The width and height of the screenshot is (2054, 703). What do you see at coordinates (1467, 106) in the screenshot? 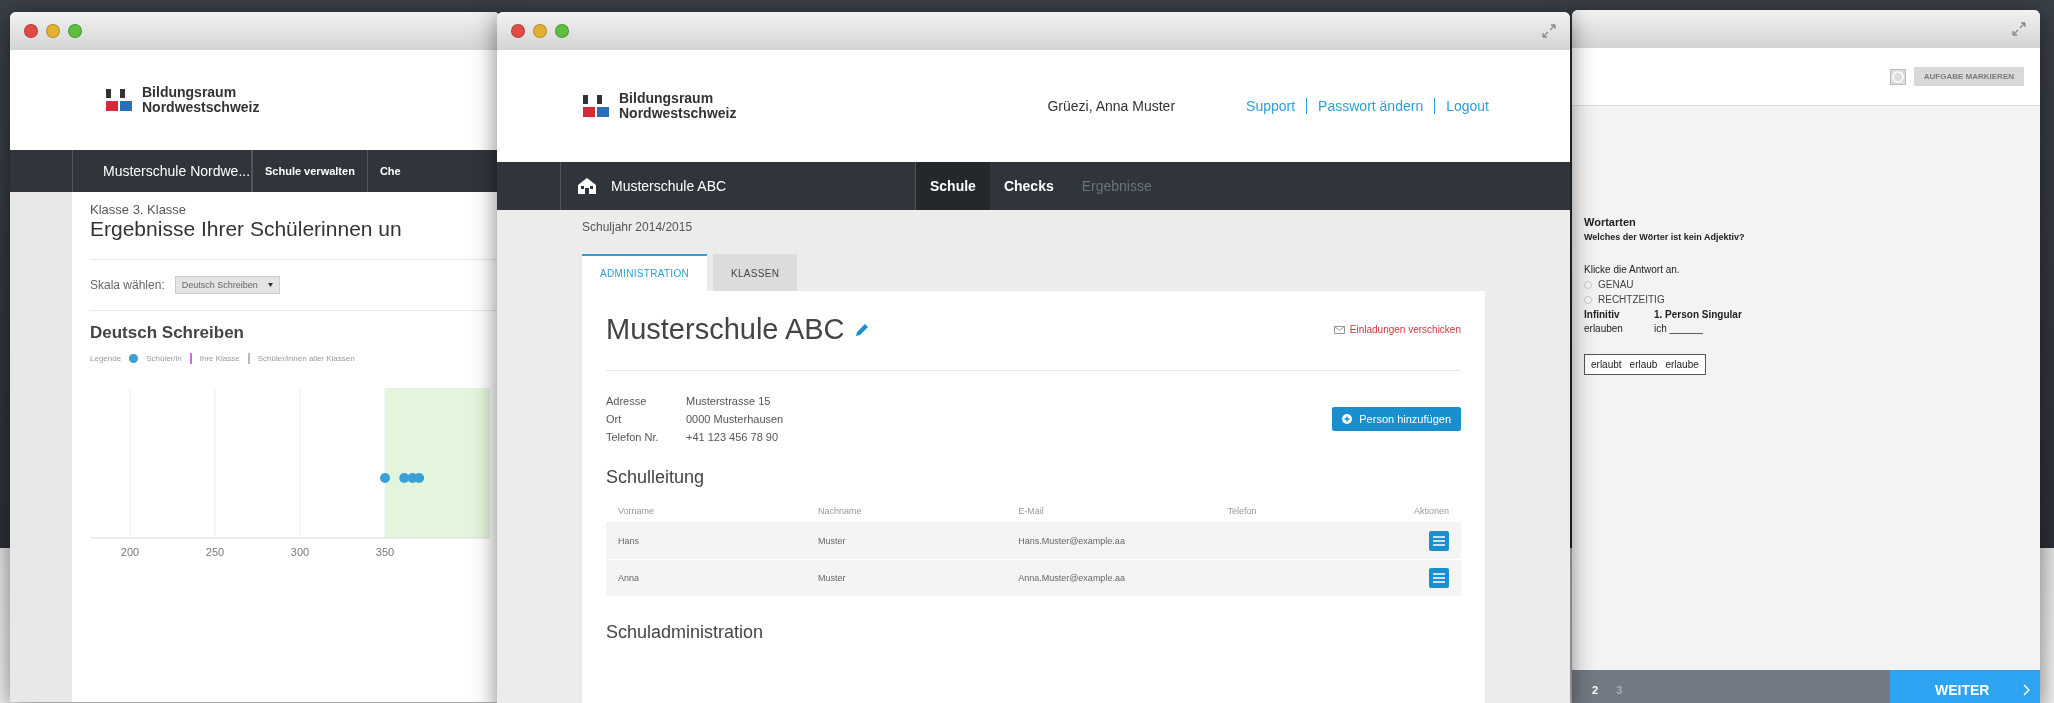
I see `header-link: Logout` at bounding box center [1467, 106].